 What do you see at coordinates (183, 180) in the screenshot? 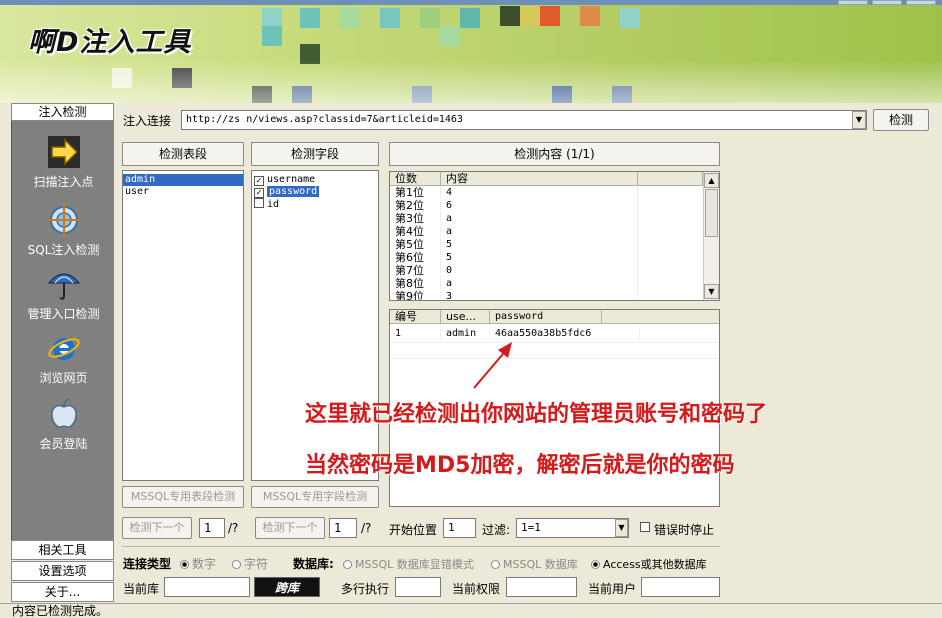
I see `list-item: admin` at bounding box center [183, 180].